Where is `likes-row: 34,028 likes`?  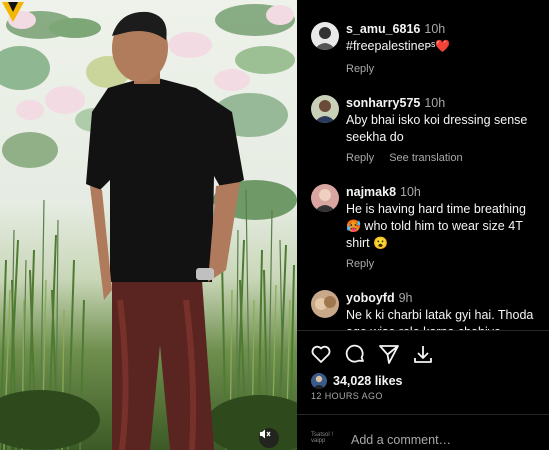 likes-row: 34,028 likes is located at coordinates (357, 381).